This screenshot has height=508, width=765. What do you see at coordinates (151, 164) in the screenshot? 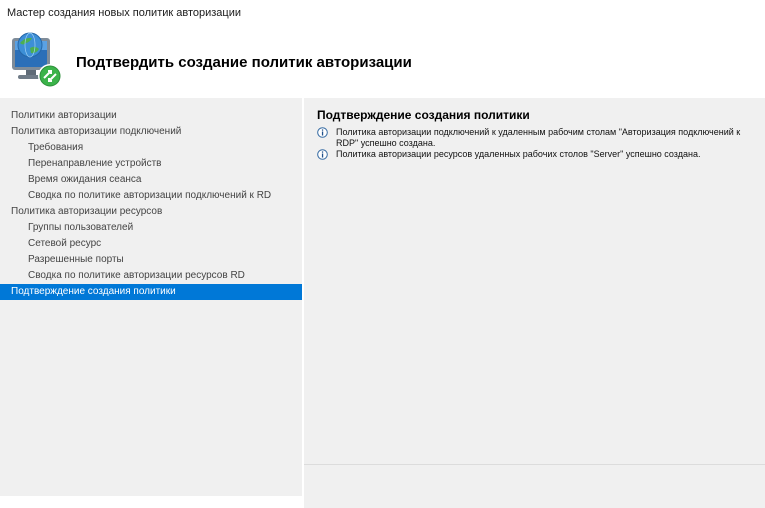
I see `sidebar-item-device-redirection: Перенаправление устройств` at bounding box center [151, 164].